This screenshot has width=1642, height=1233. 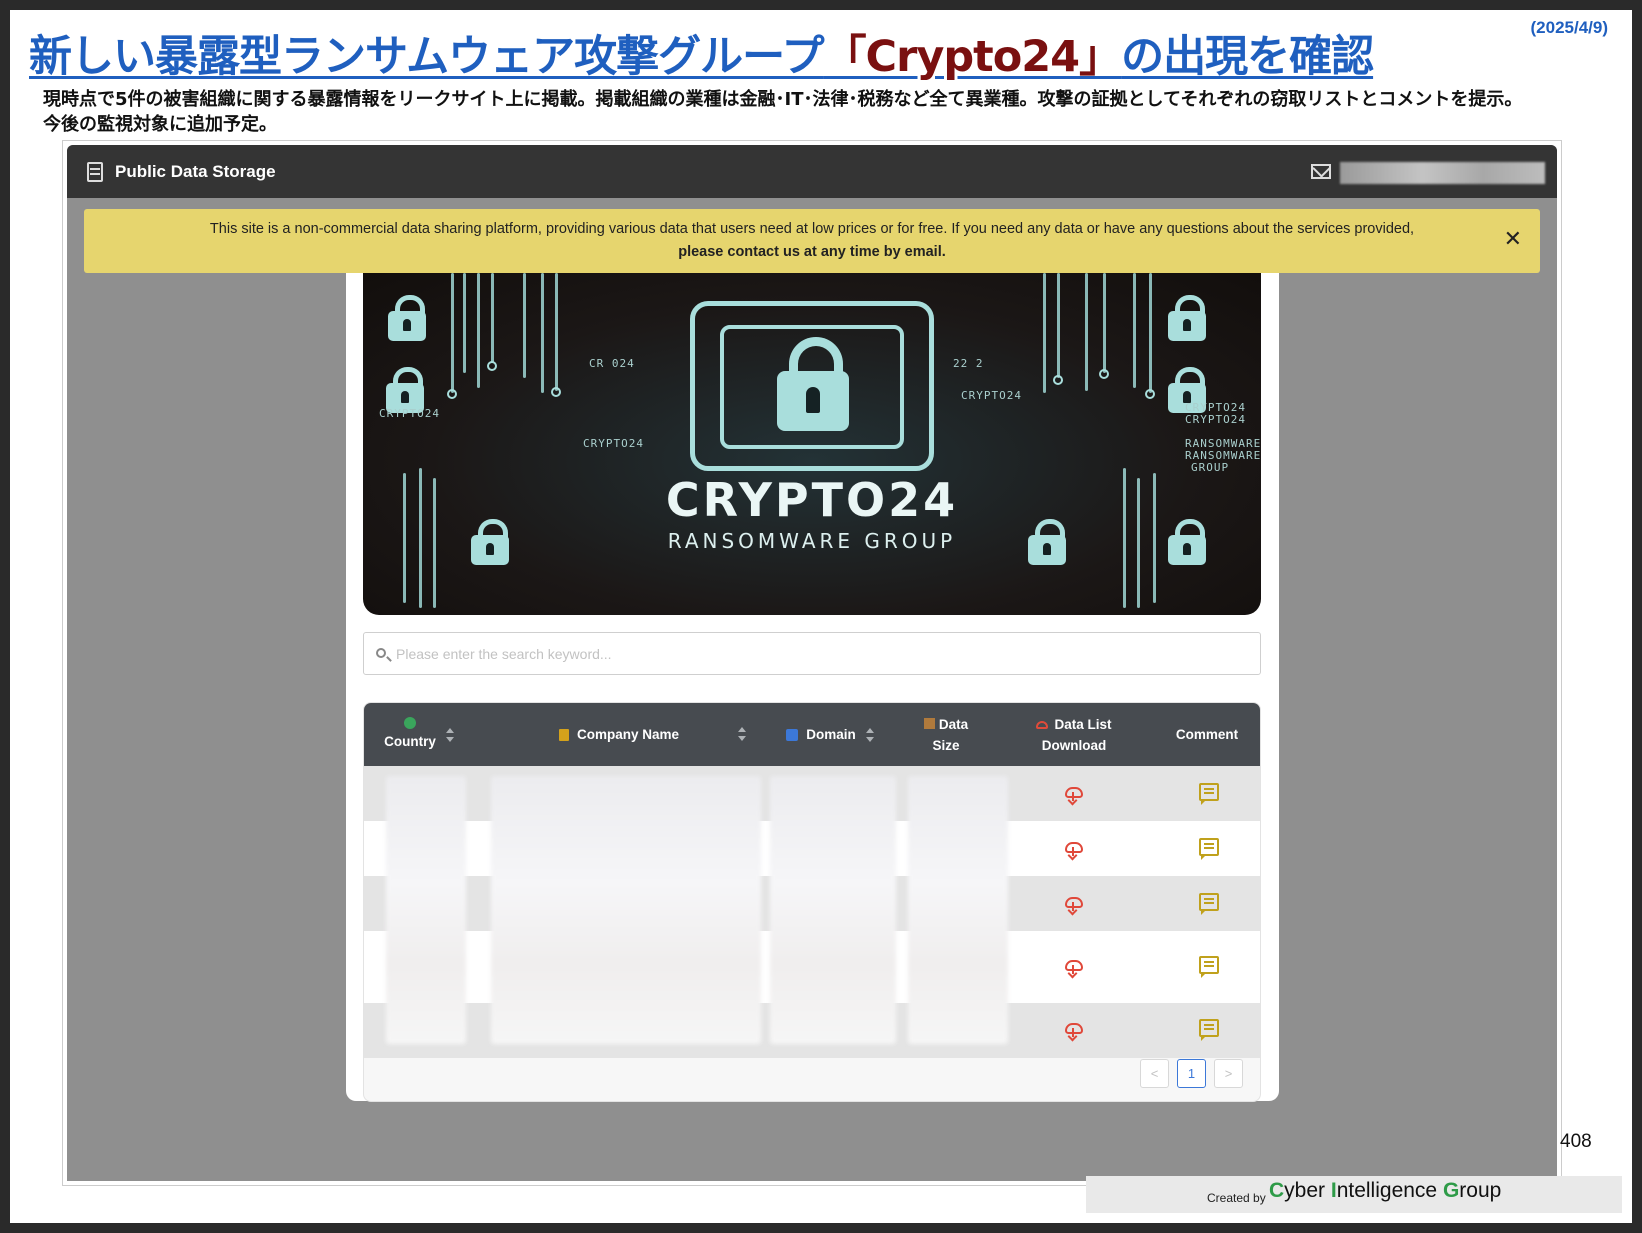 What do you see at coordinates (563, 734) in the screenshot?
I see `building-icon` at bounding box center [563, 734].